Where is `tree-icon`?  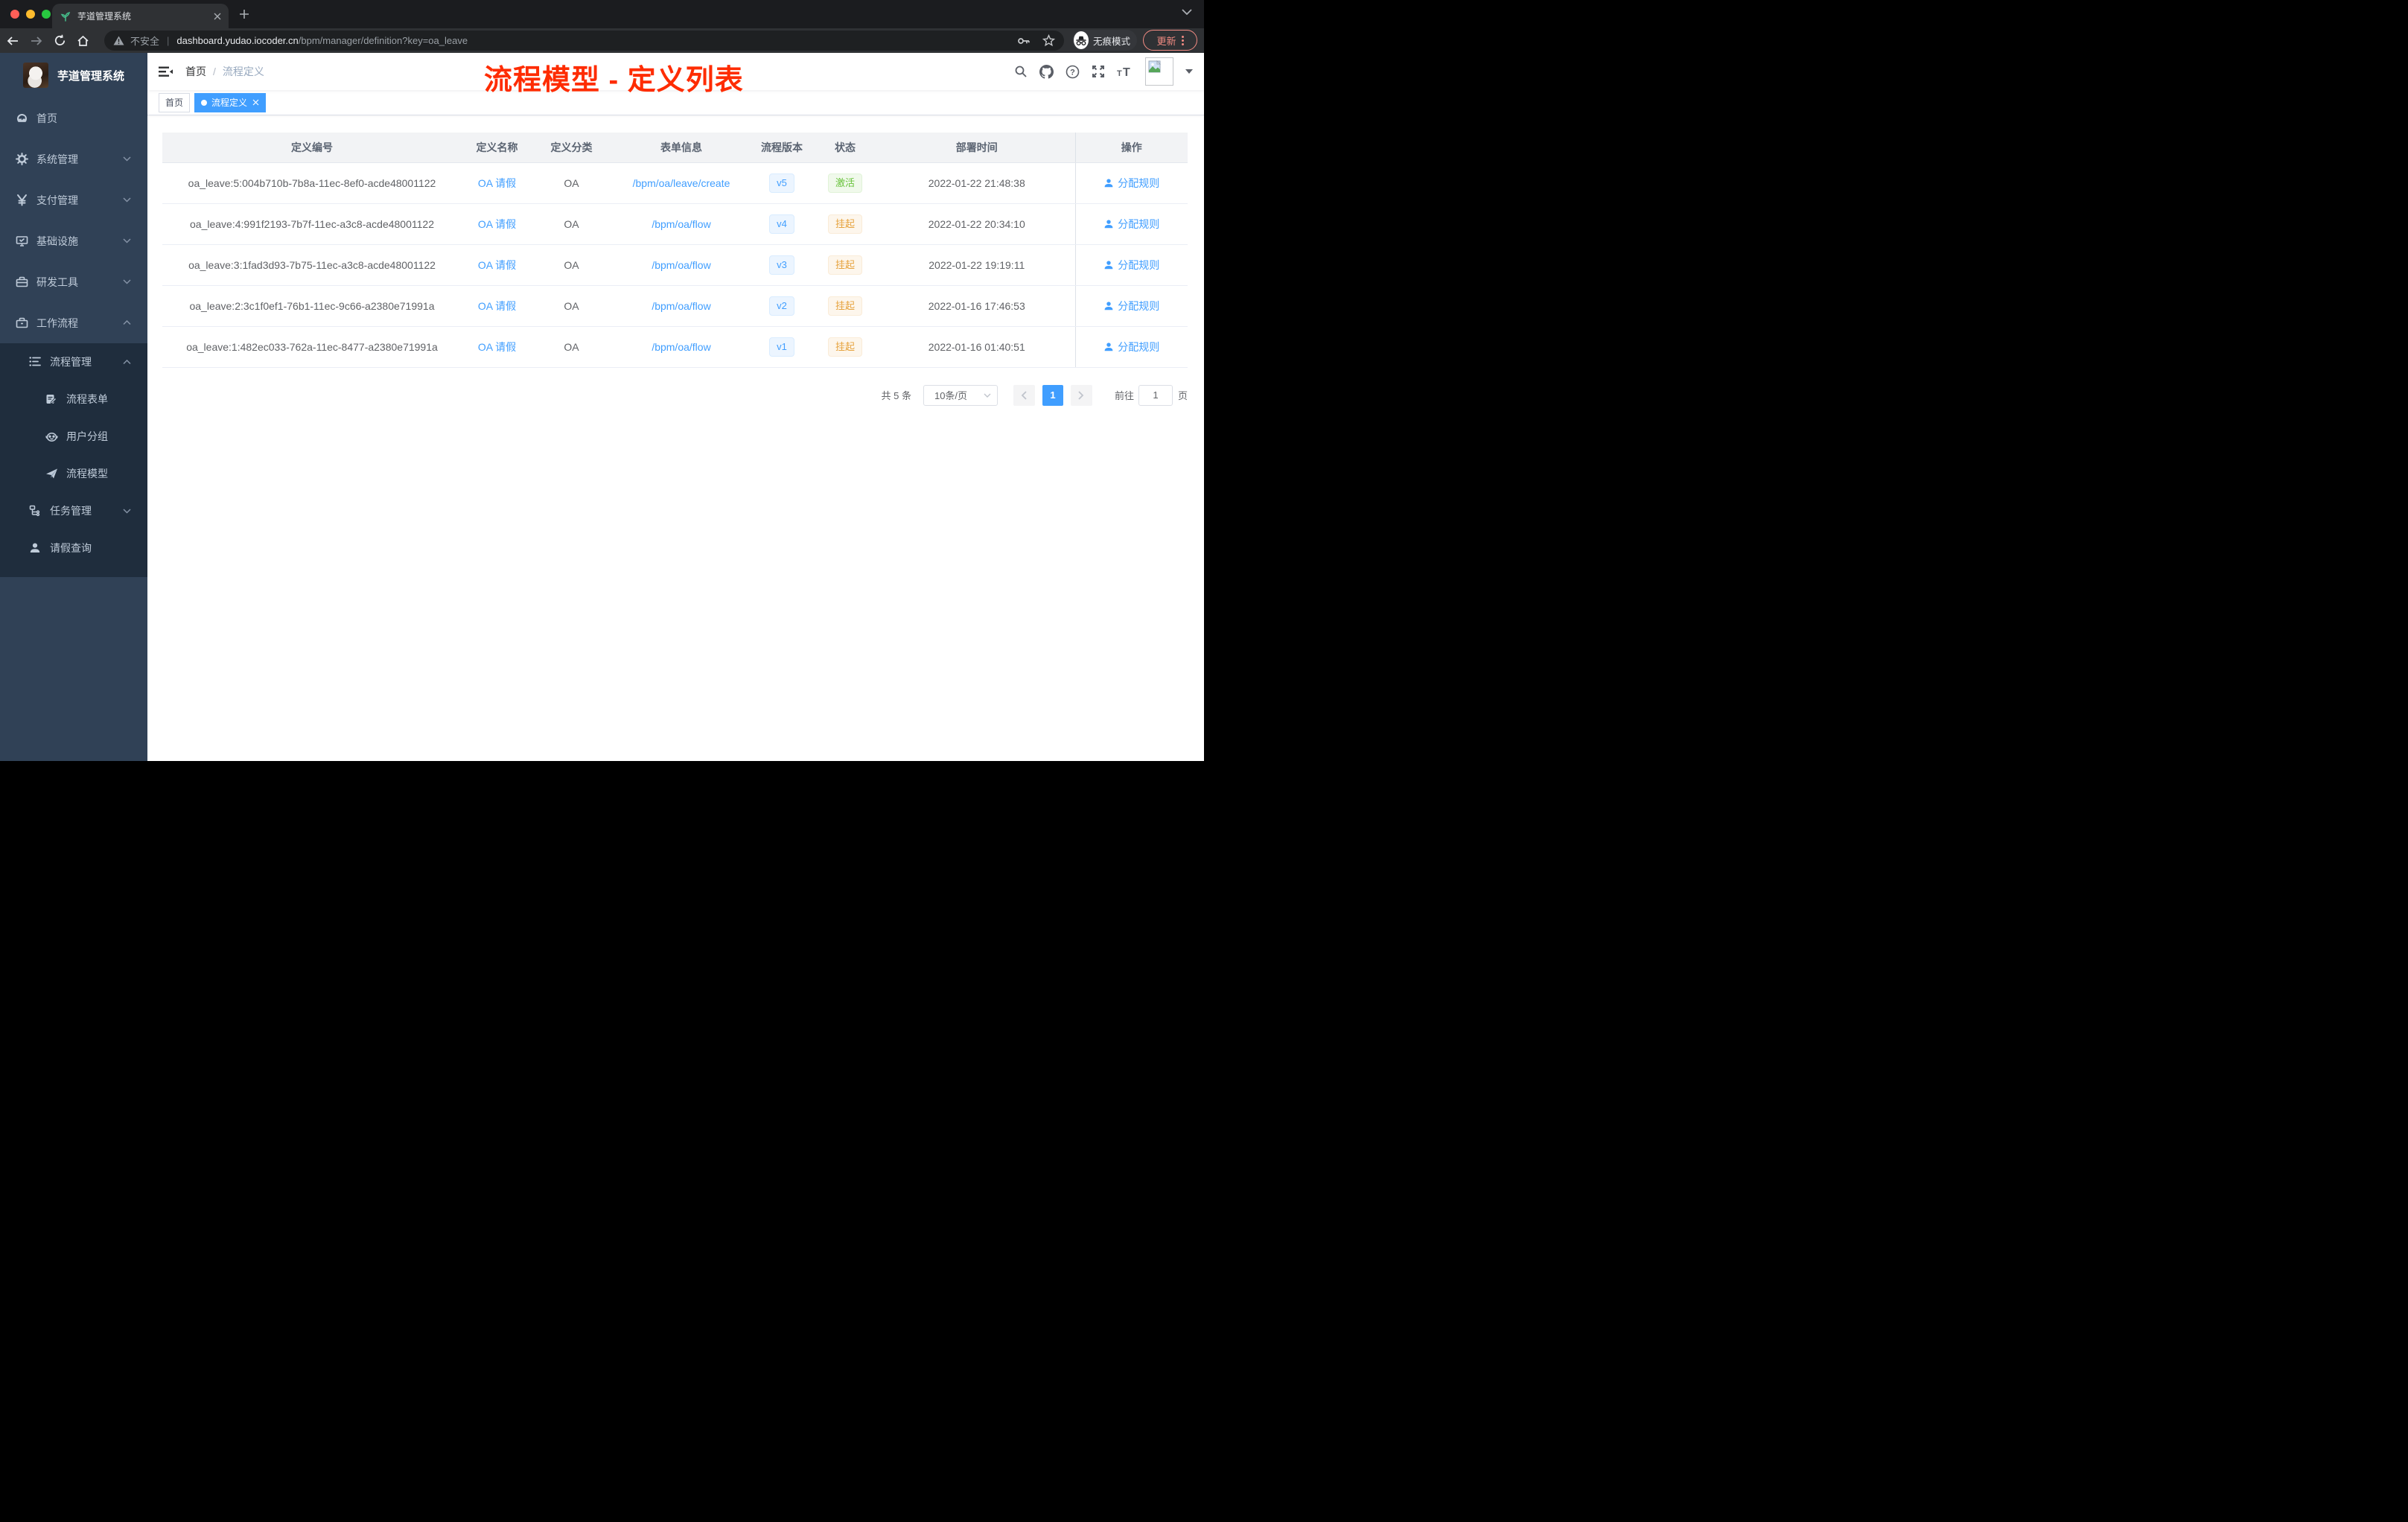 tree-icon is located at coordinates (35, 511).